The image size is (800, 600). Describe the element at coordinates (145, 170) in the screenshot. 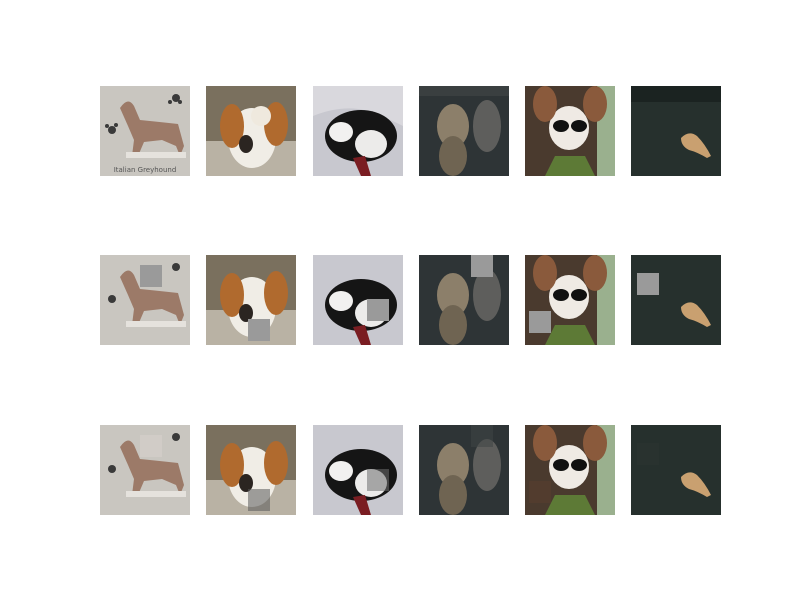

I see `thumbnail-caption: Italian Greyhound` at that location.